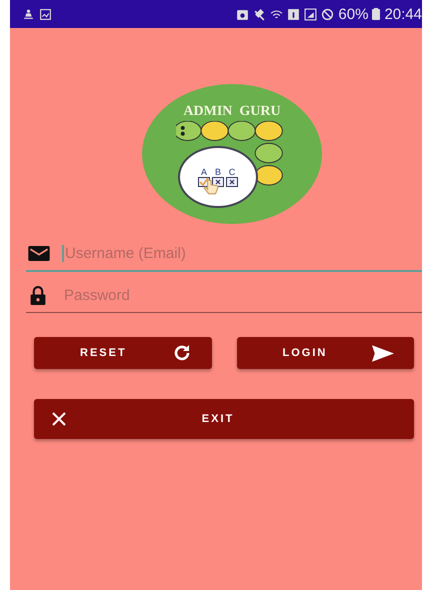  What do you see at coordinates (203, 172) in the screenshot?
I see `option-letter: A` at bounding box center [203, 172].